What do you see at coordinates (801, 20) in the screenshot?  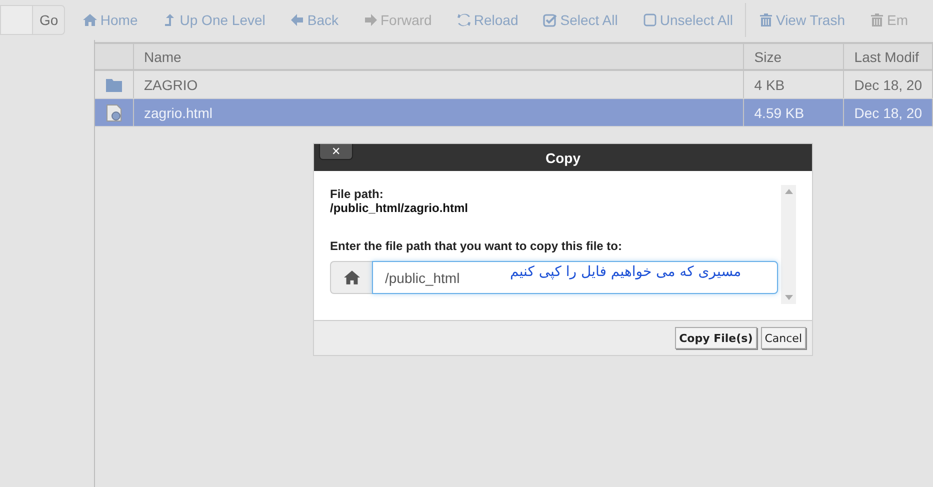 I see `toolbar-button: View Trash` at bounding box center [801, 20].